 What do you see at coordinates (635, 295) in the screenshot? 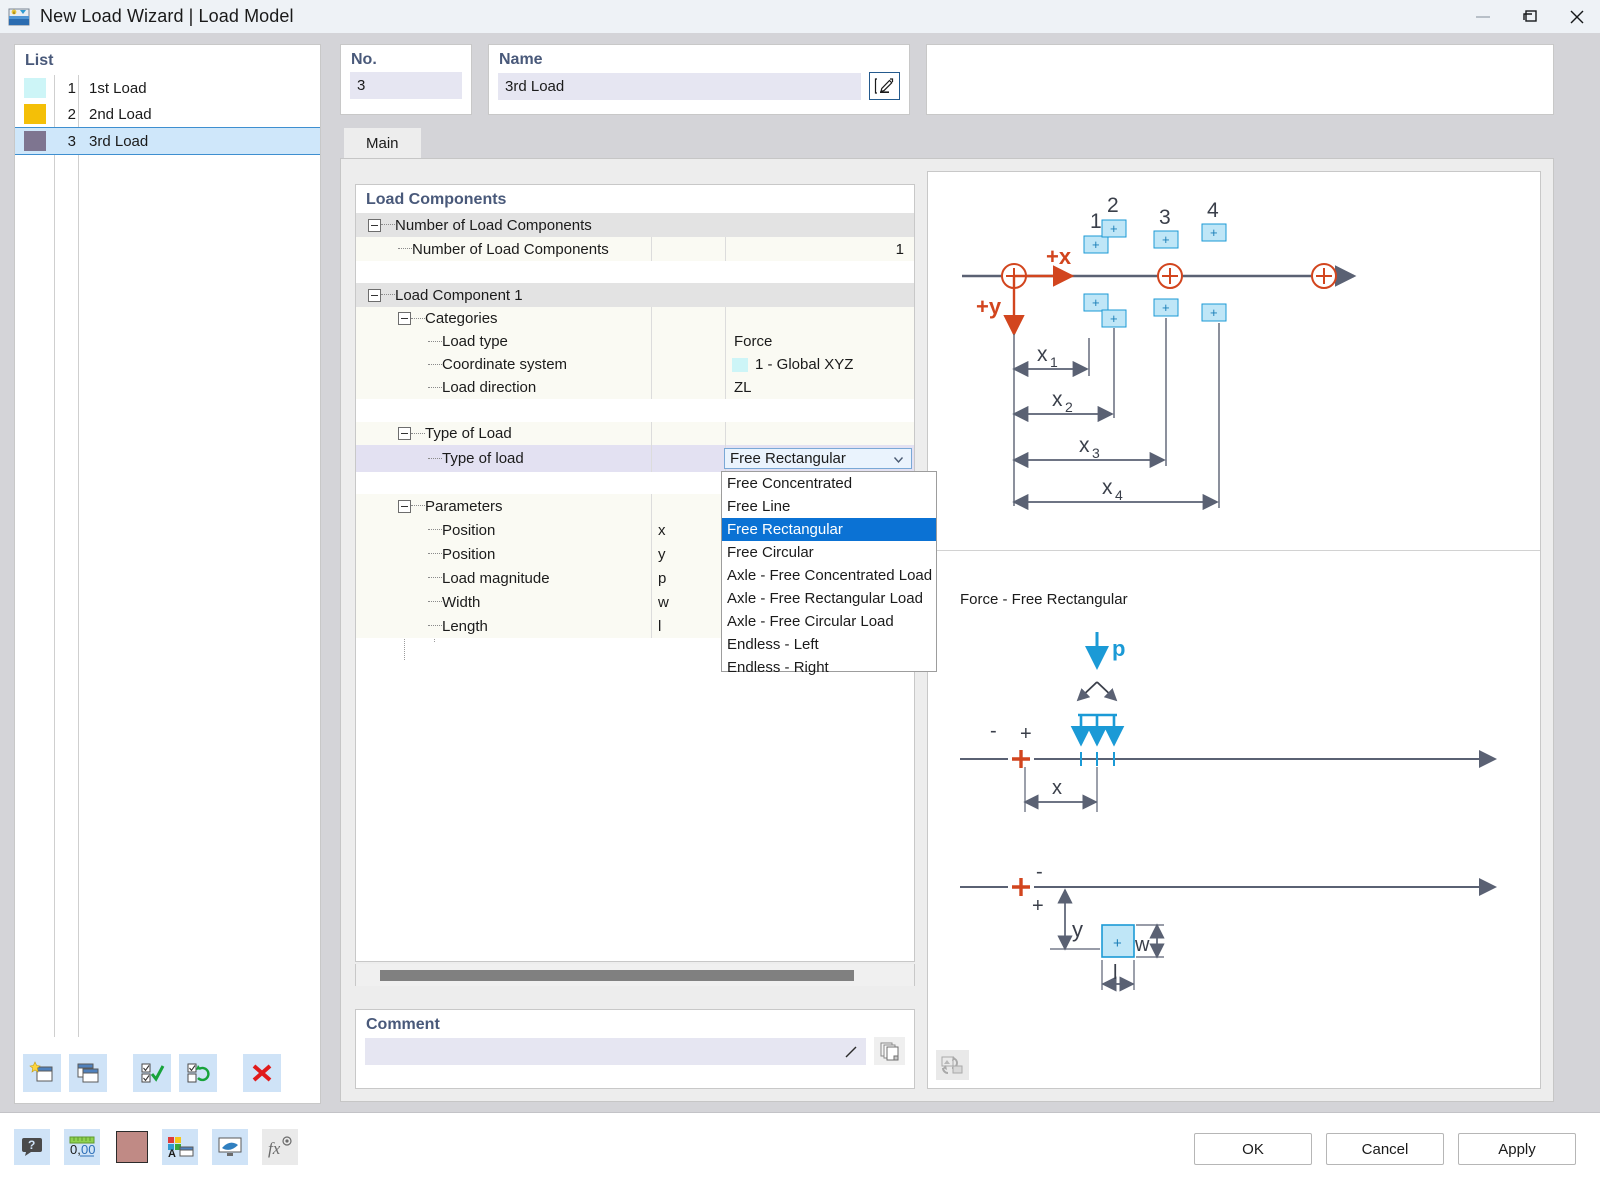
I see `tree-group-row: Load Component 1` at bounding box center [635, 295].